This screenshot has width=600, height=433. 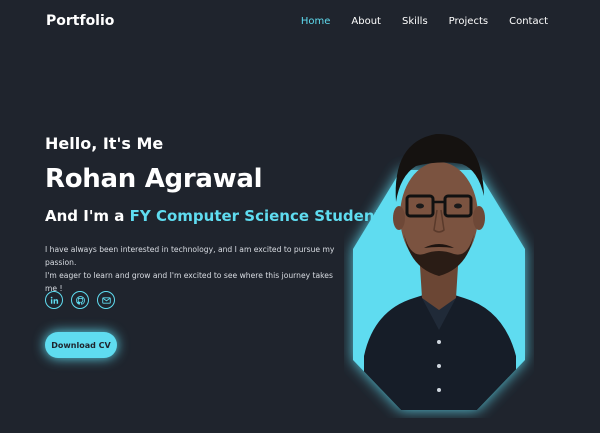 I want to click on main-nav: Home About Skills Projects Contact, so click(x=424, y=21).